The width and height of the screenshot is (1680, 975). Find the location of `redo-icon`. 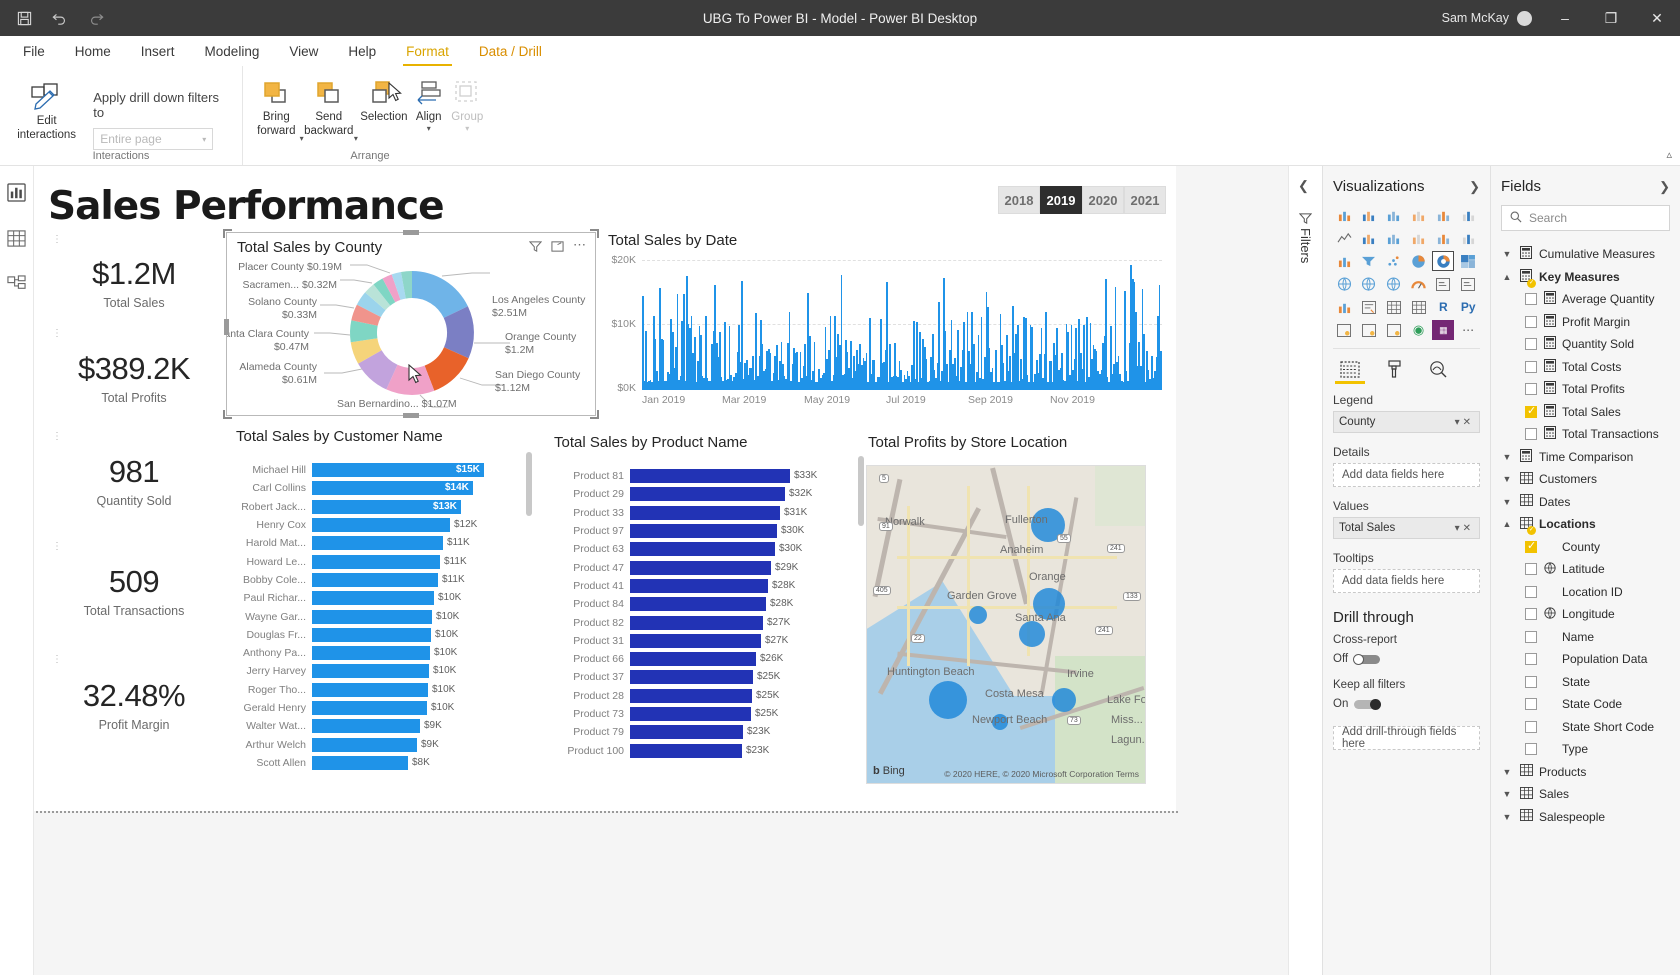

redo-icon is located at coordinates (96, 18).